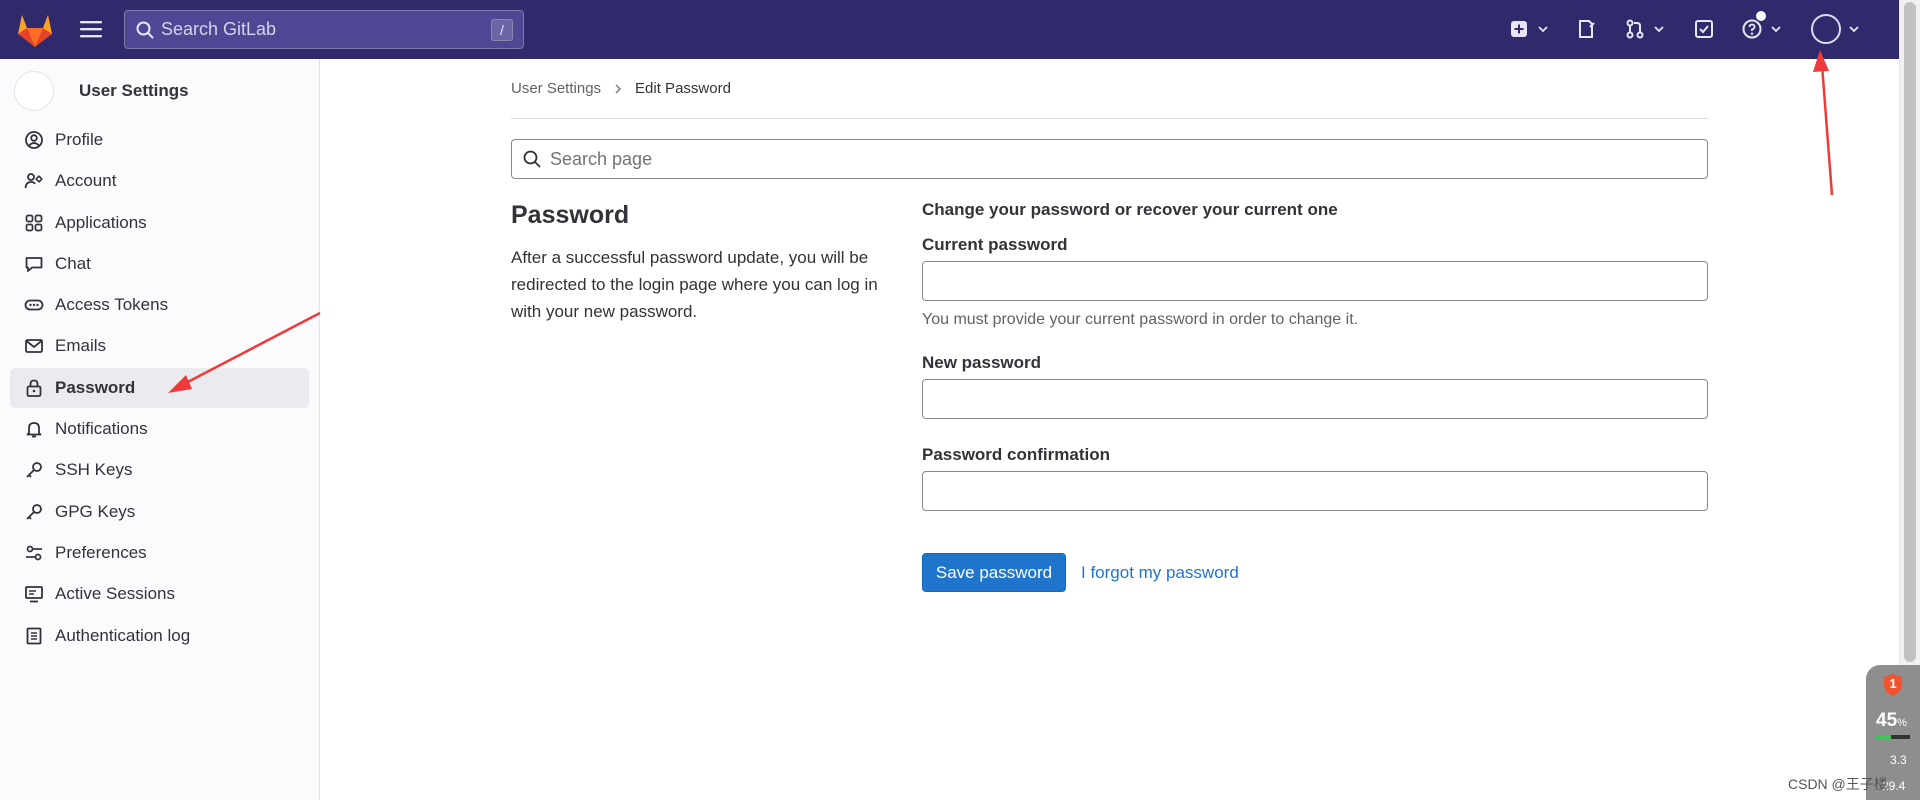 This screenshot has width=1920, height=800. I want to click on help-button, so click(1762, 27).